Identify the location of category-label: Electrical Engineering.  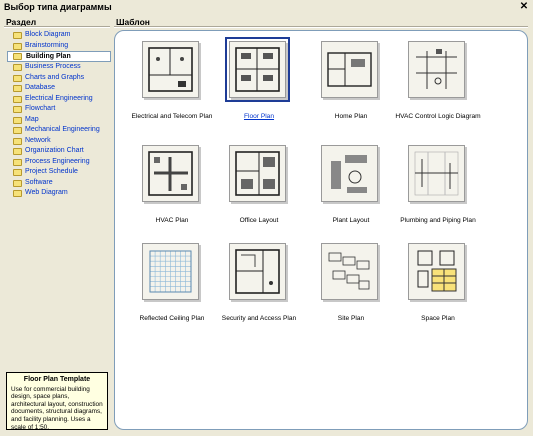
(59, 98).